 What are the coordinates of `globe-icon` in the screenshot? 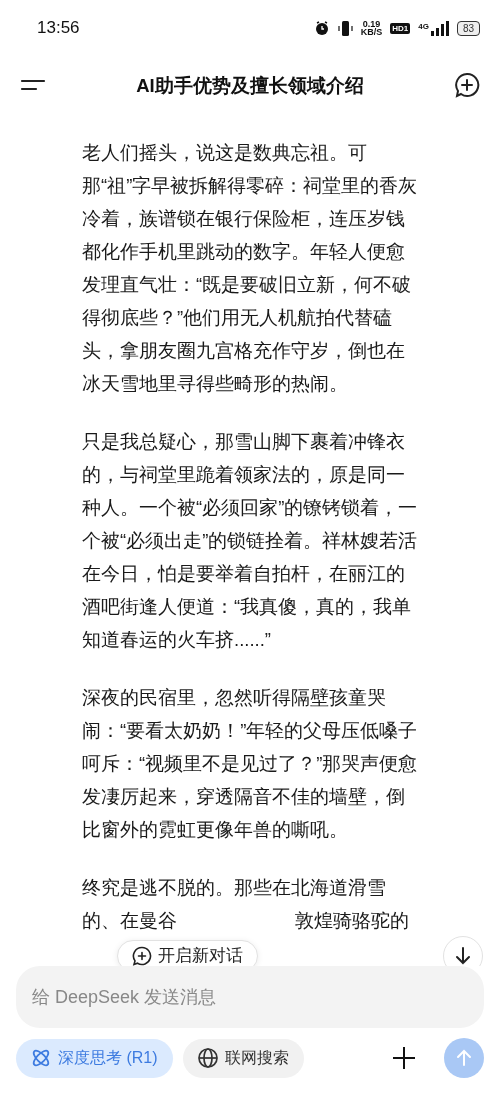 It's located at (207, 1058).